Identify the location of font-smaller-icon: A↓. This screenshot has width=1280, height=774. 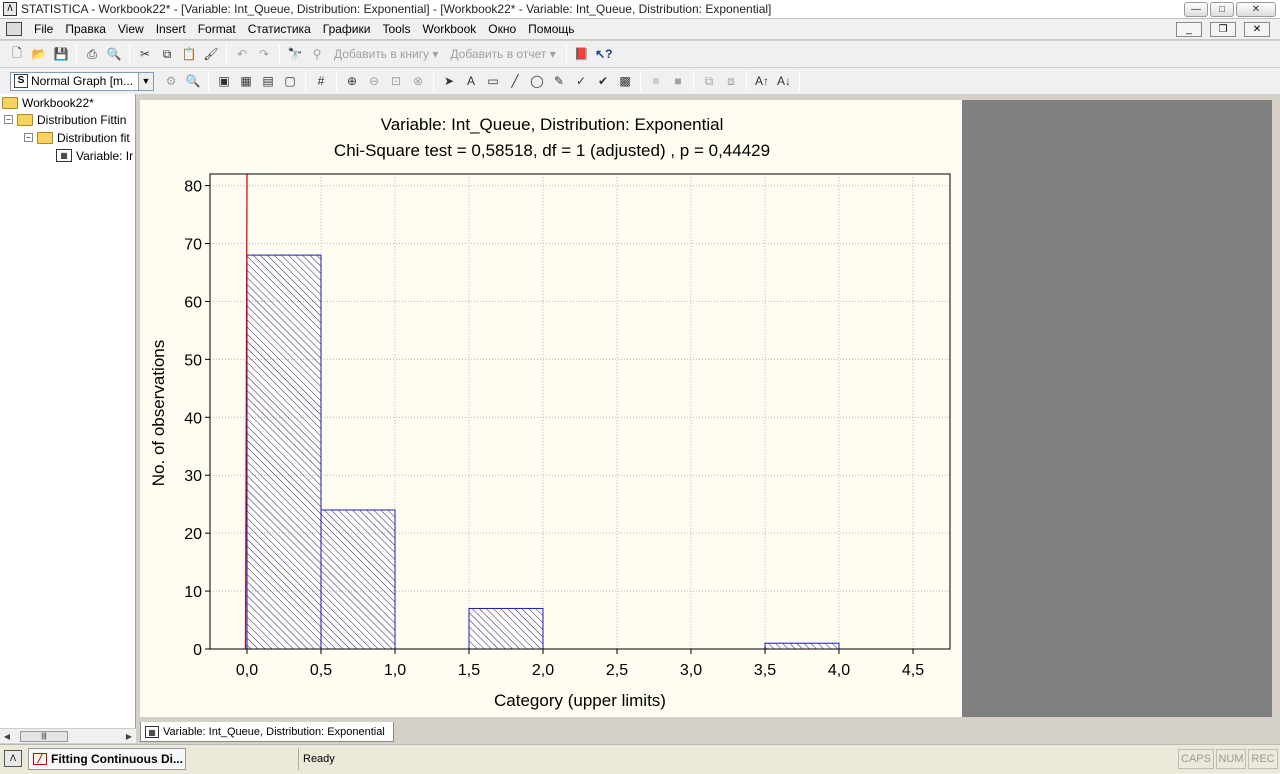
(784, 81).